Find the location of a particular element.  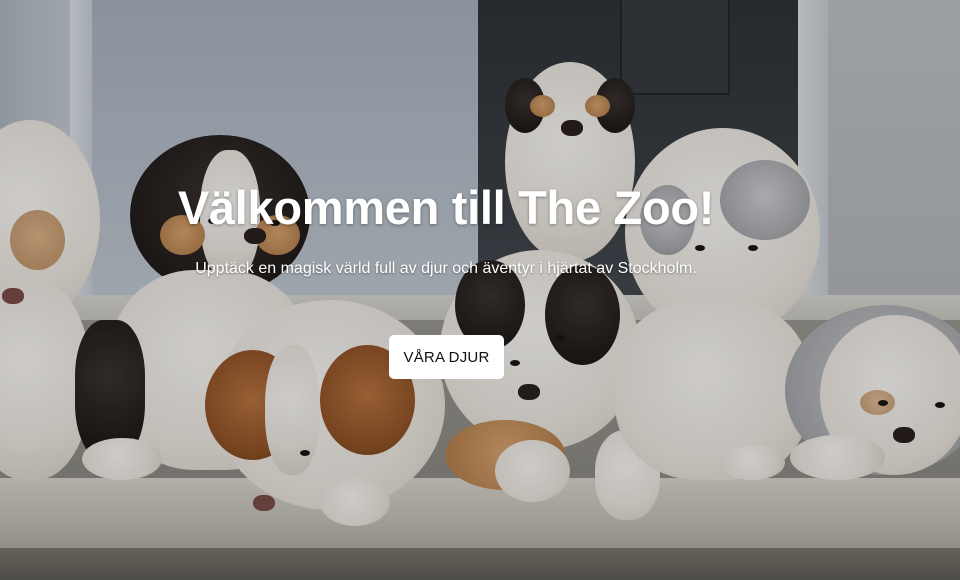

hero-title: Välkommen till The Zoo! is located at coordinates (446, 207).